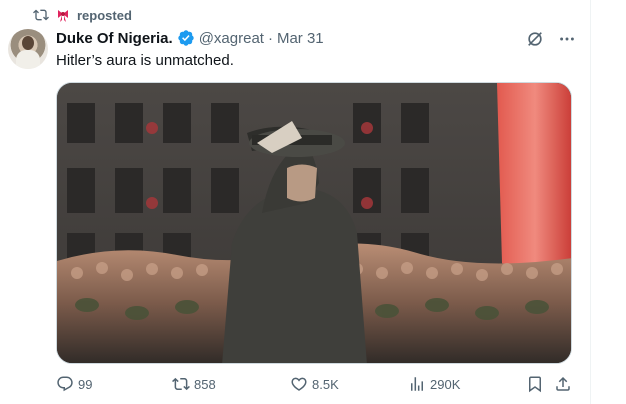 Image resolution: width=626 pixels, height=404 pixels. I want to click on like-count: 8.5K, so click(325, 384).